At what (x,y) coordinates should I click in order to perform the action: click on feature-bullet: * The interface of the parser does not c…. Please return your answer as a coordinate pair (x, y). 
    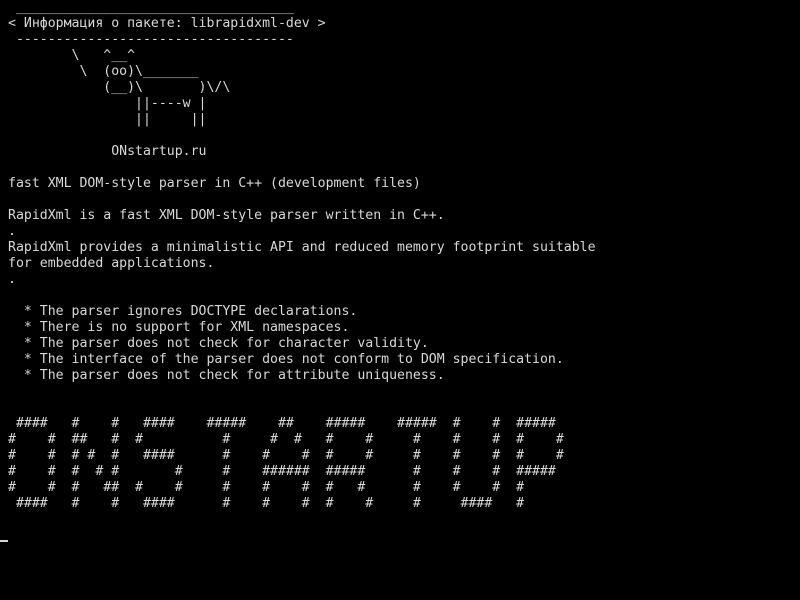
    Looking at the image, I should click on (286, 359).